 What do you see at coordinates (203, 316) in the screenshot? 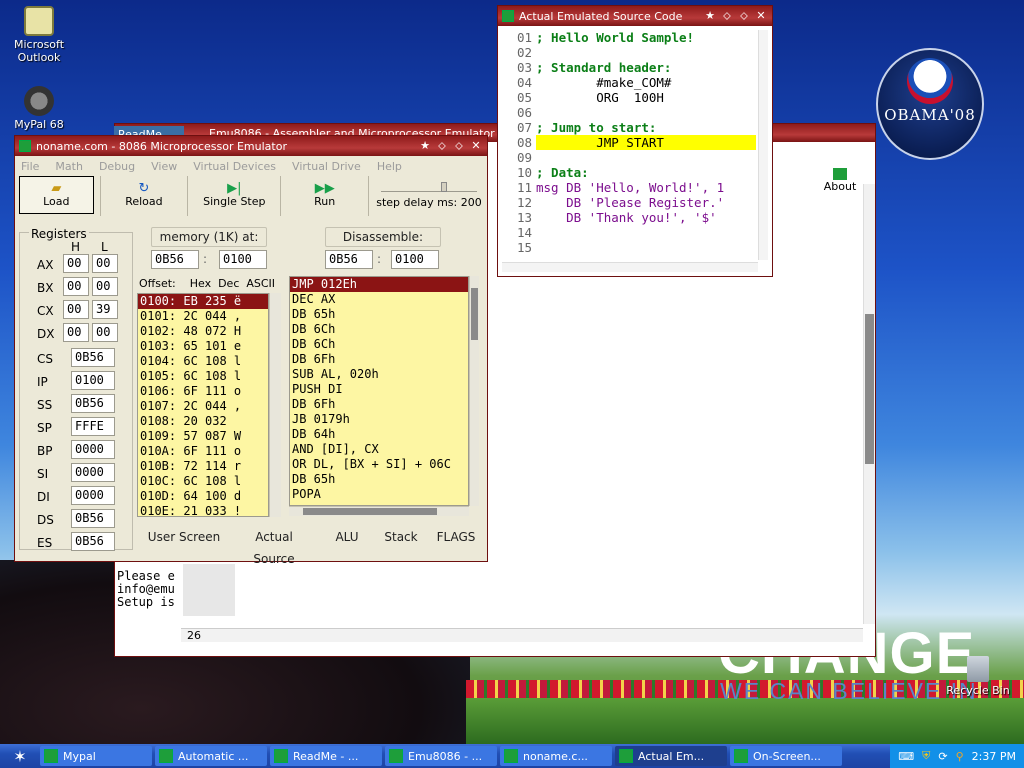
I see `memory-row: 0101: 2C 044 ,` at bounding box center [203, 316].